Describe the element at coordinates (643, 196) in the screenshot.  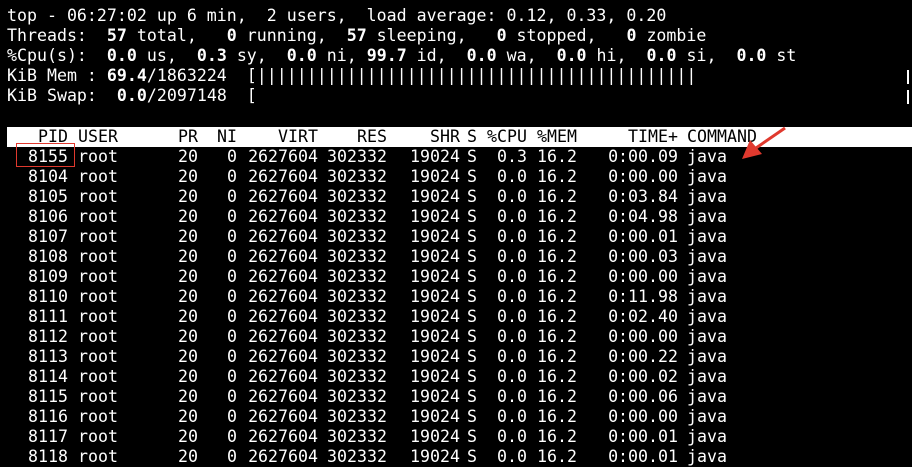
I see `time-cell: 0:03.84` at that location.